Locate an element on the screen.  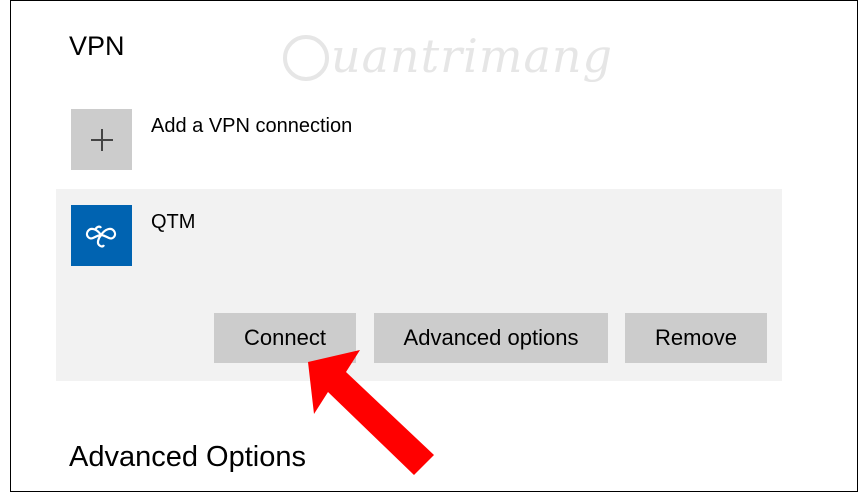
watermark-logo-icon is located at coordinates (306, 58).